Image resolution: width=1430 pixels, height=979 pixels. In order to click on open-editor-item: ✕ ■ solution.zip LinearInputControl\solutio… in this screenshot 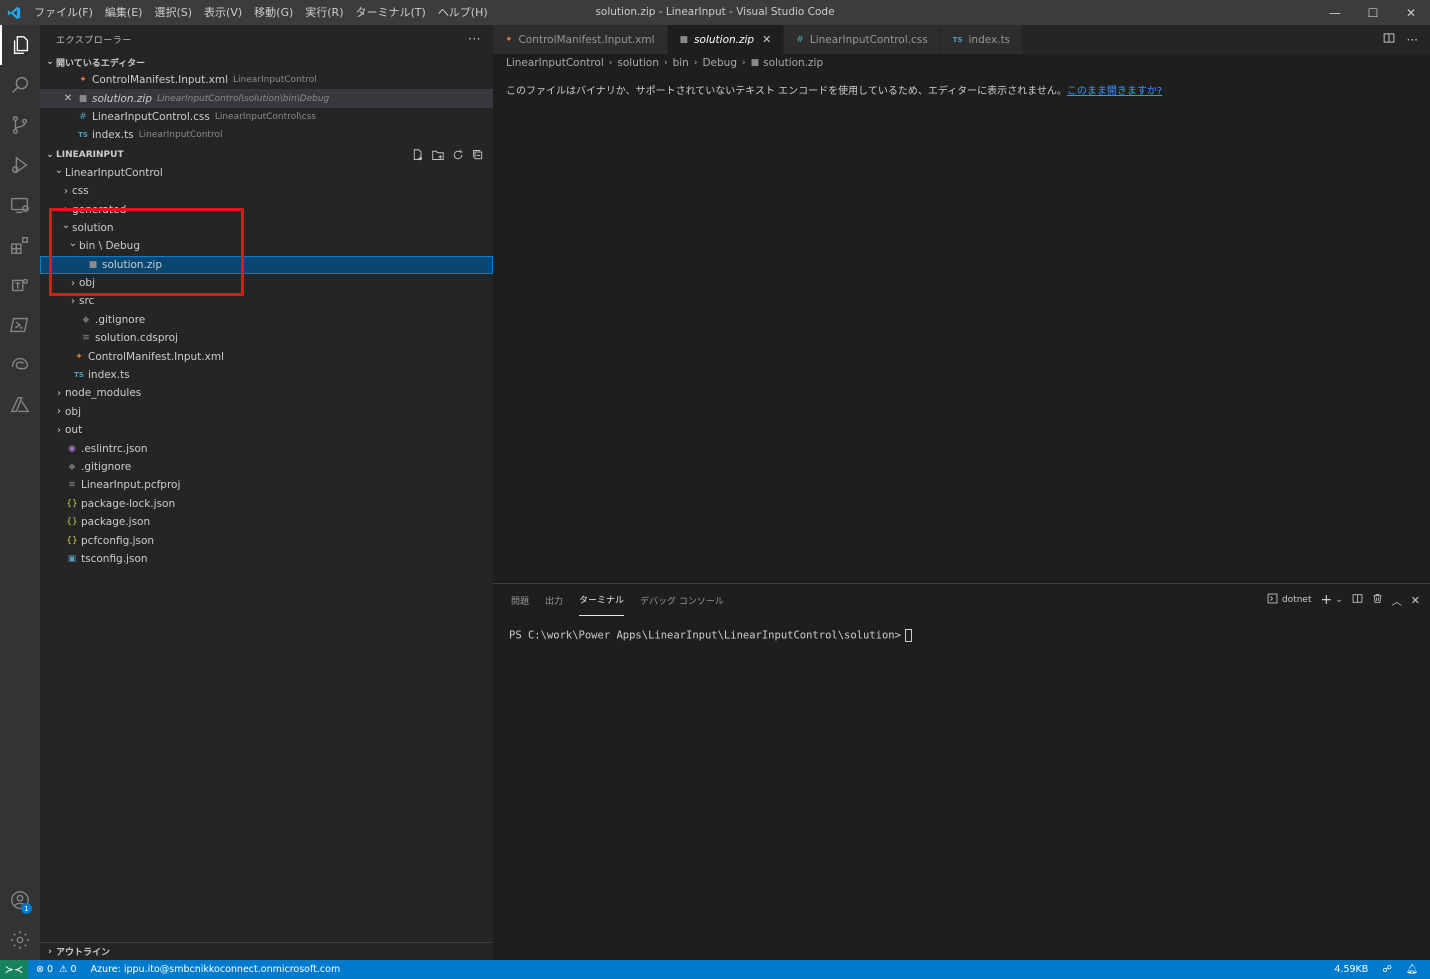, I will do `click(266, 98)`.